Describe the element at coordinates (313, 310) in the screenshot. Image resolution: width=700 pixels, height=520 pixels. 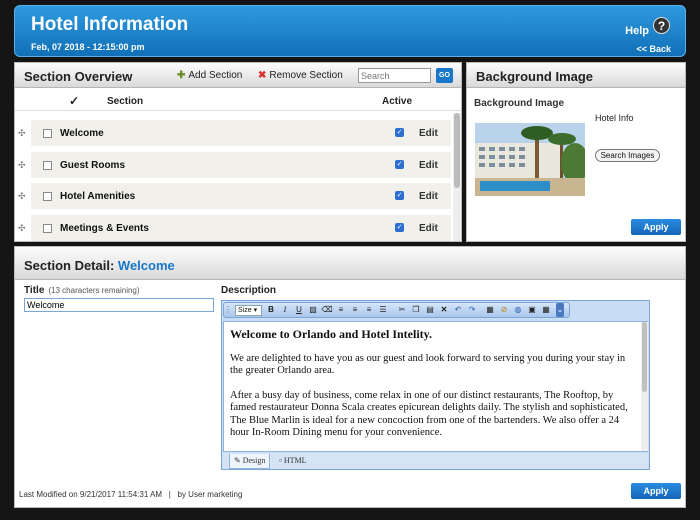
I see `image-icon: ▨` at that location.